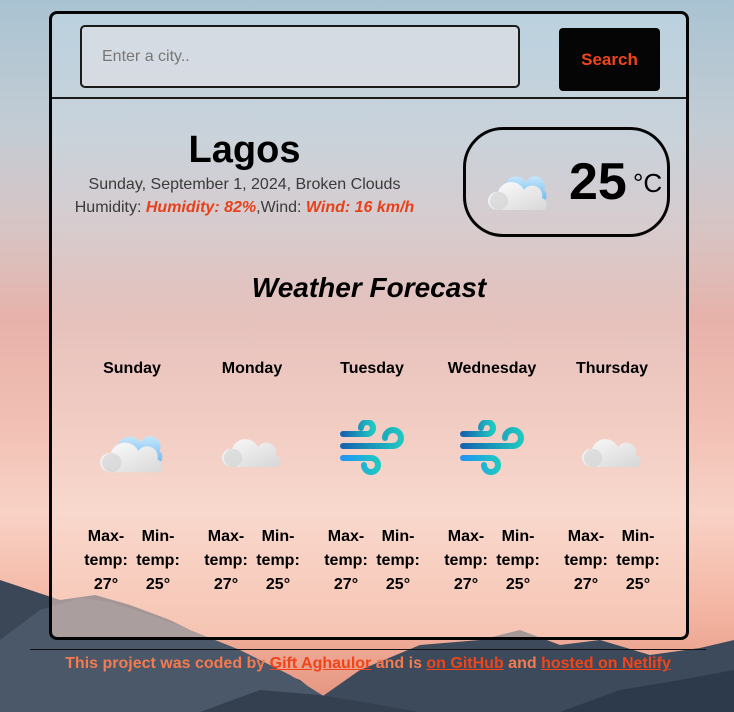  Describe the element at coordinates (244, 184) in the screenshot. I see `date-description: Sunday, September 1, 2024, Broken Clouds` at that location.